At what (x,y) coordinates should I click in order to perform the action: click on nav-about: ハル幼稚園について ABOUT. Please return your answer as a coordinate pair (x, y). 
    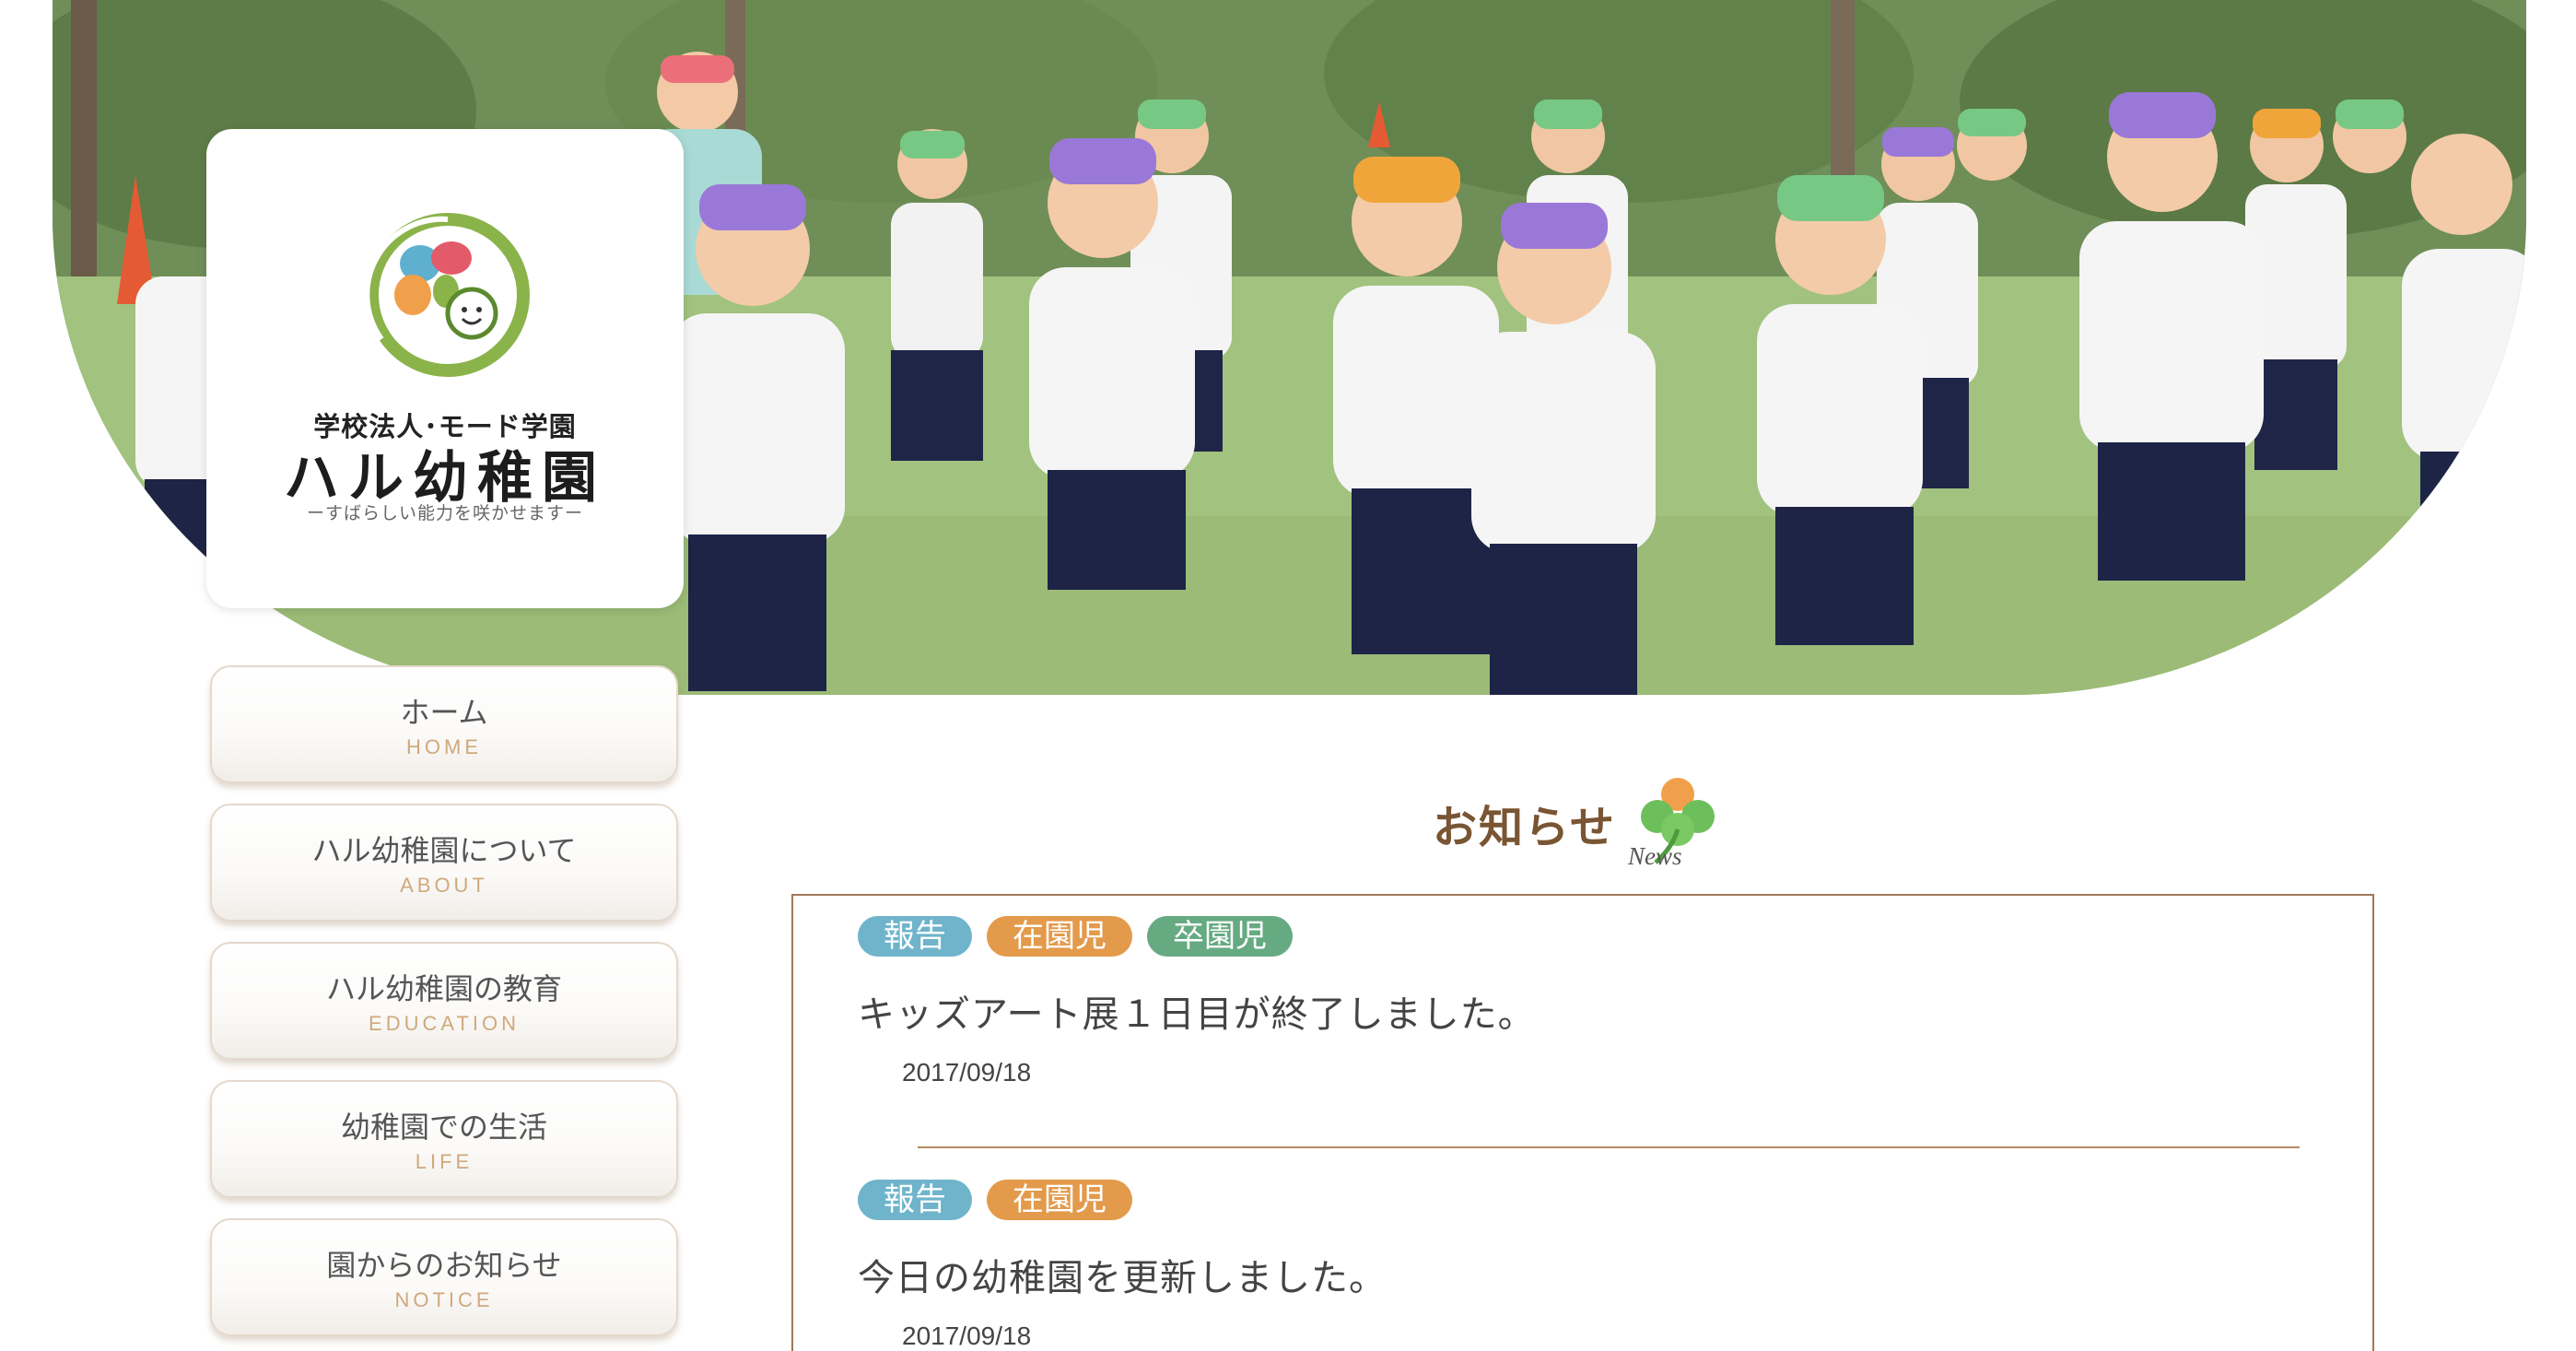
    Looking at the image, I should click on (444, 863).